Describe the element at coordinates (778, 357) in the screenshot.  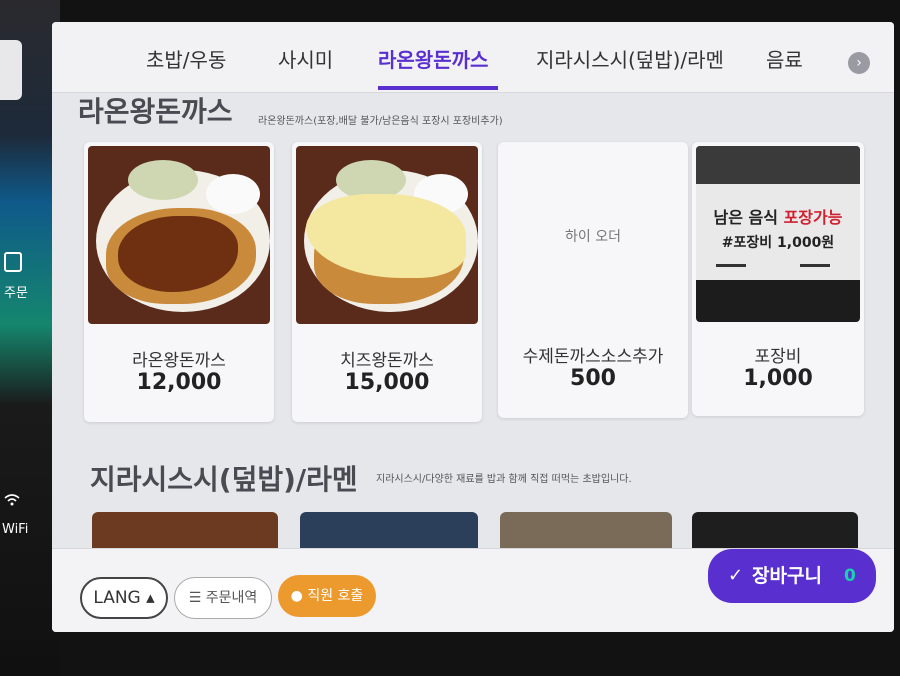
I see `item-name: 포장비` at that location.